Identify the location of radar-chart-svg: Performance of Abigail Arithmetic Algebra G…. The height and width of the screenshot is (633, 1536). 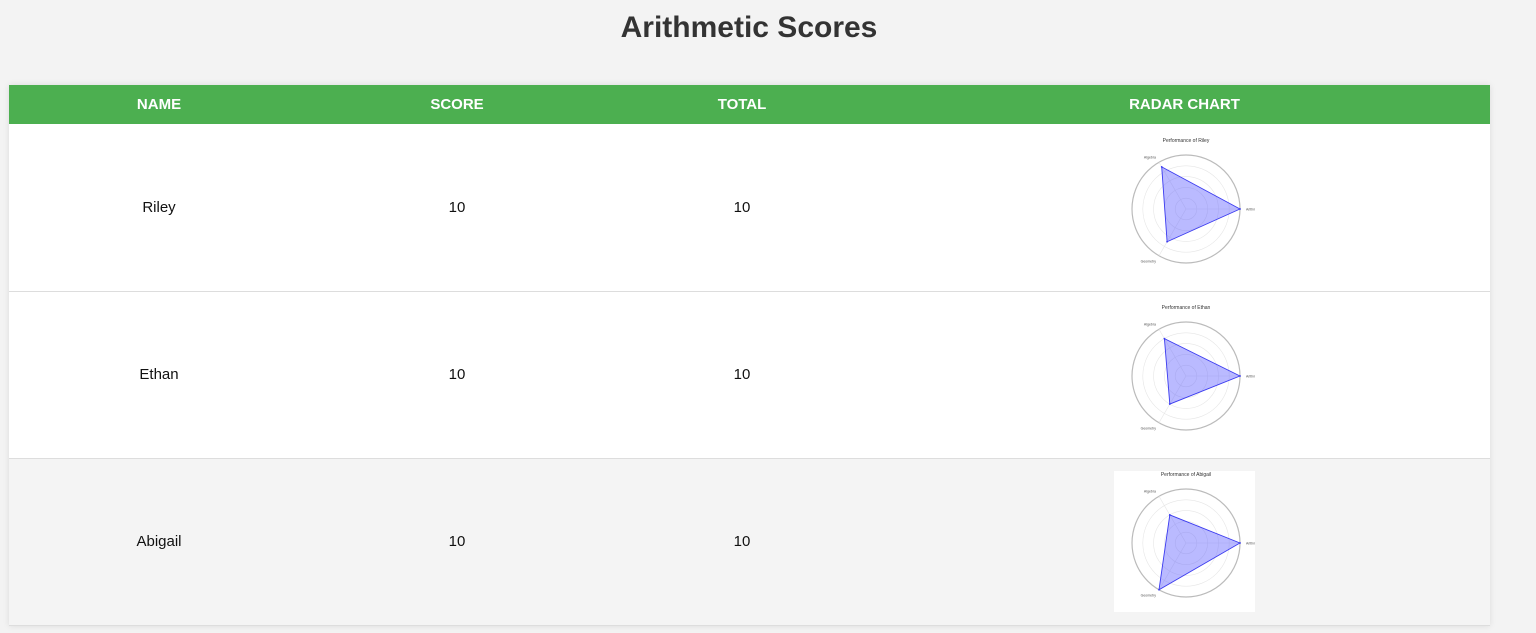
(1193, 535).